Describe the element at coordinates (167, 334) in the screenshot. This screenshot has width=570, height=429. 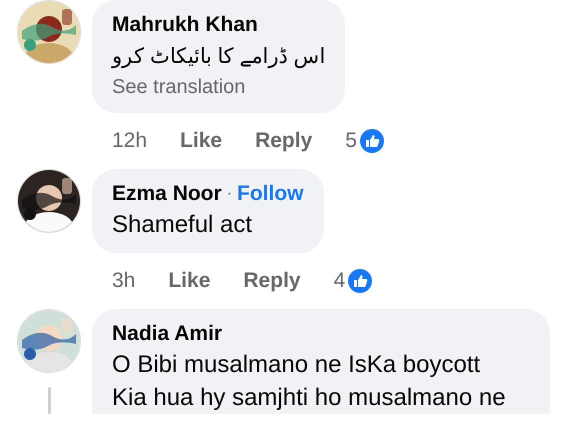
I see `author-name: Nadia Amir` at that location.